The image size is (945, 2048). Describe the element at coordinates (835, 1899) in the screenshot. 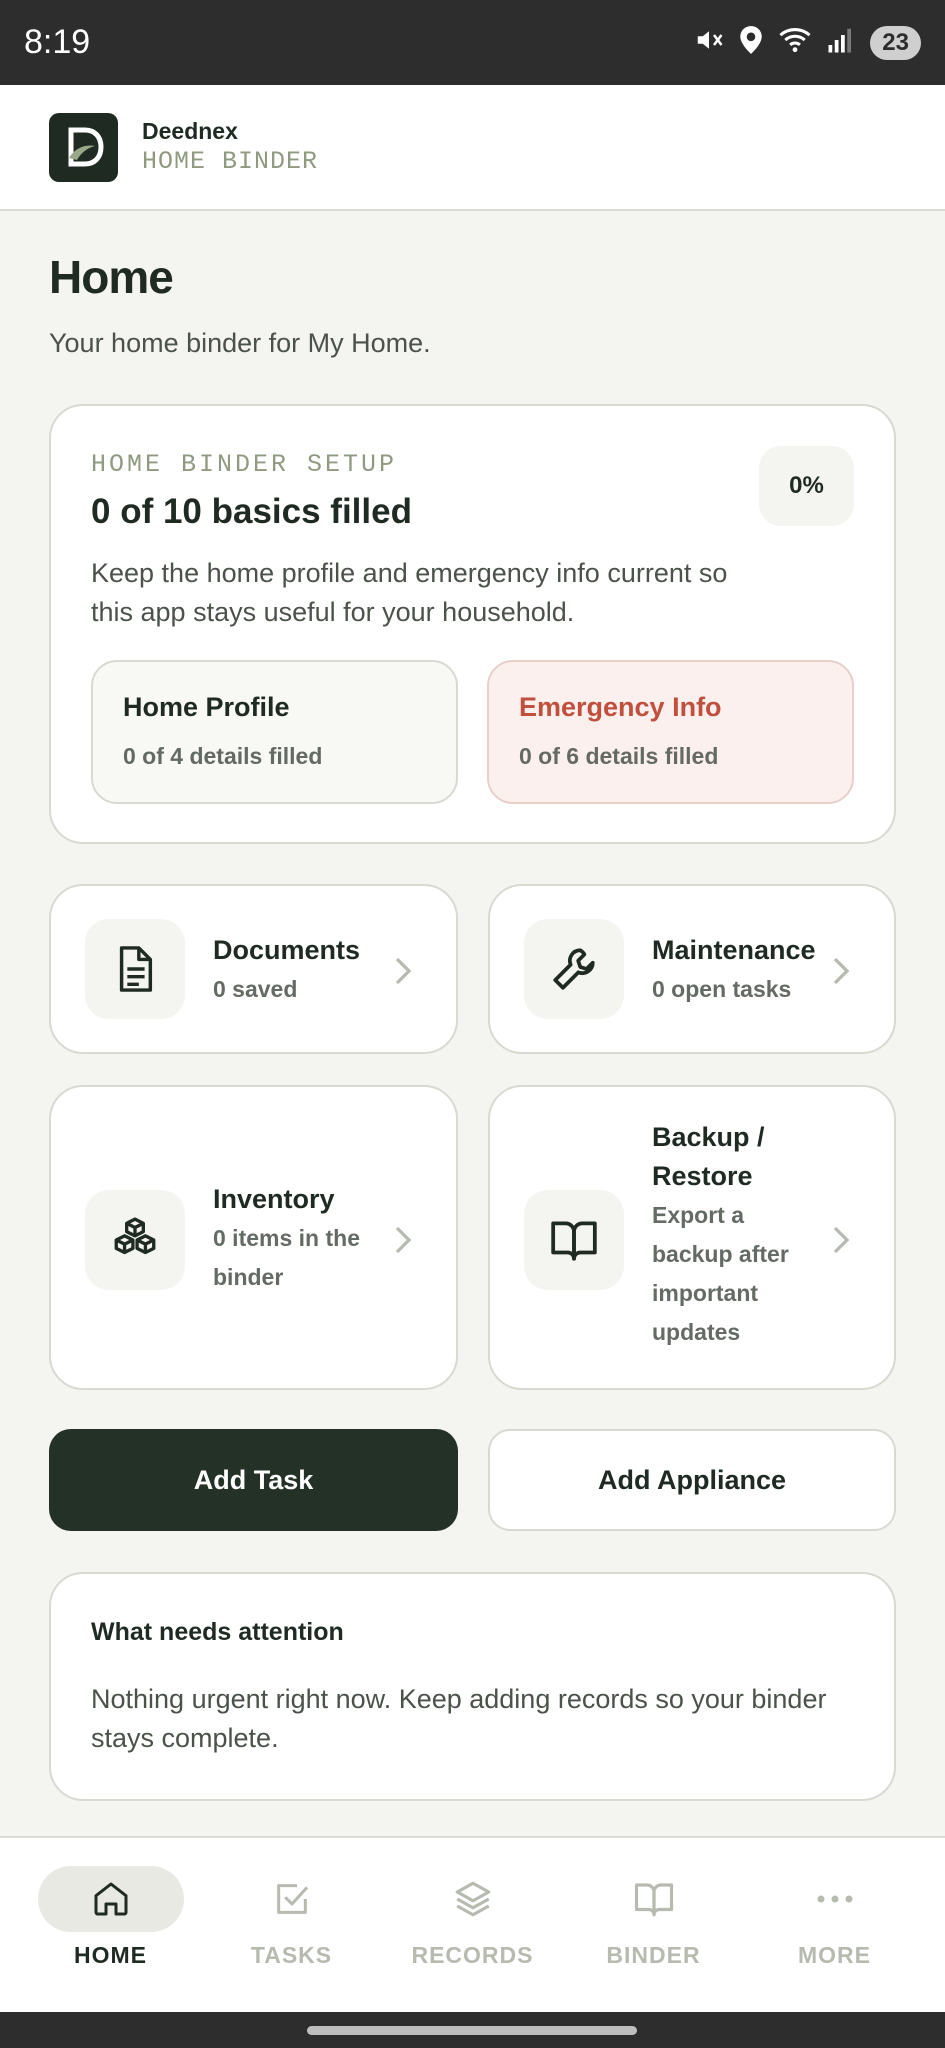

I see `more-icon` at that location.